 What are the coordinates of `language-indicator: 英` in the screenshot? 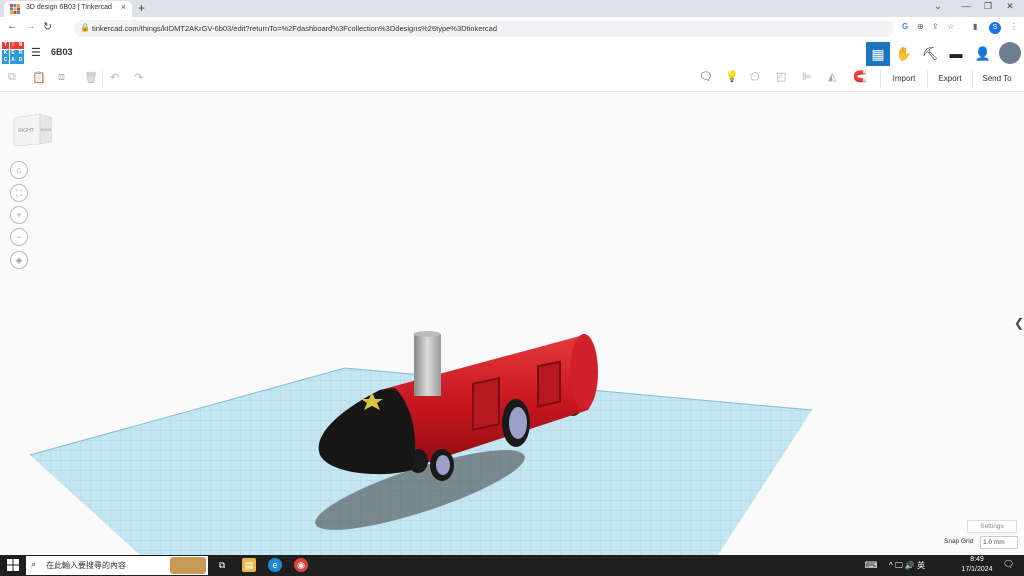 It's located at (921, 565).